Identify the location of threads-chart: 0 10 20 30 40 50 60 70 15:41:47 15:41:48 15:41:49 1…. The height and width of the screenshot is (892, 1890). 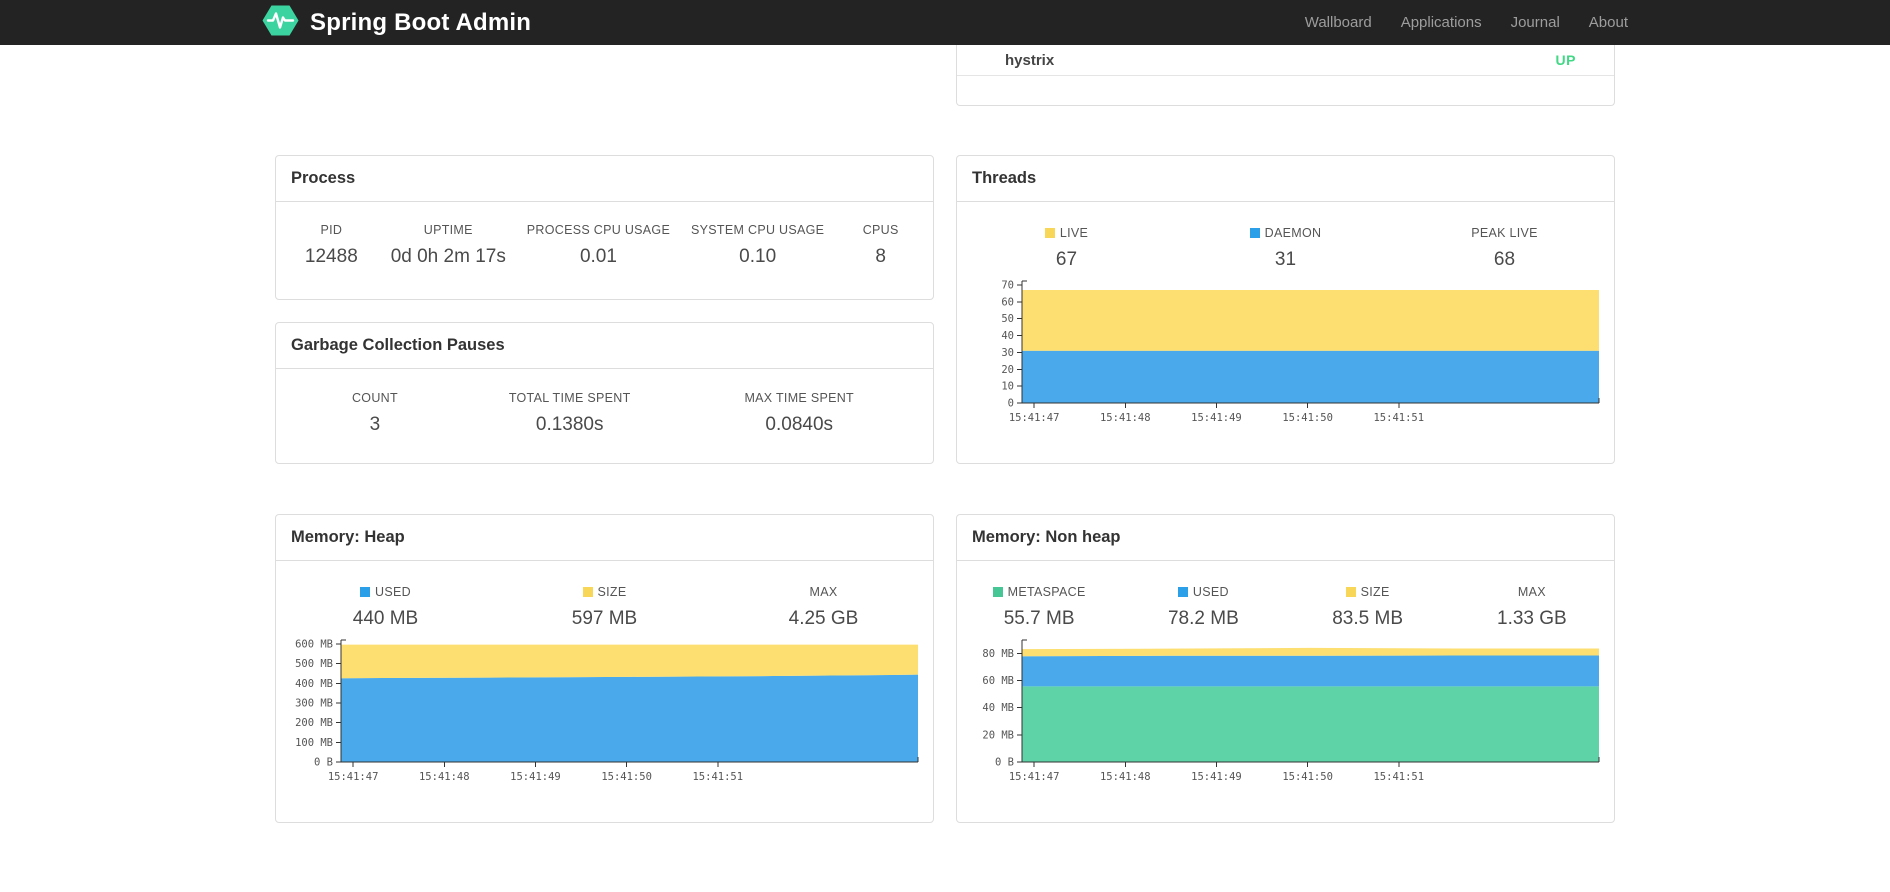
(1300, 352).